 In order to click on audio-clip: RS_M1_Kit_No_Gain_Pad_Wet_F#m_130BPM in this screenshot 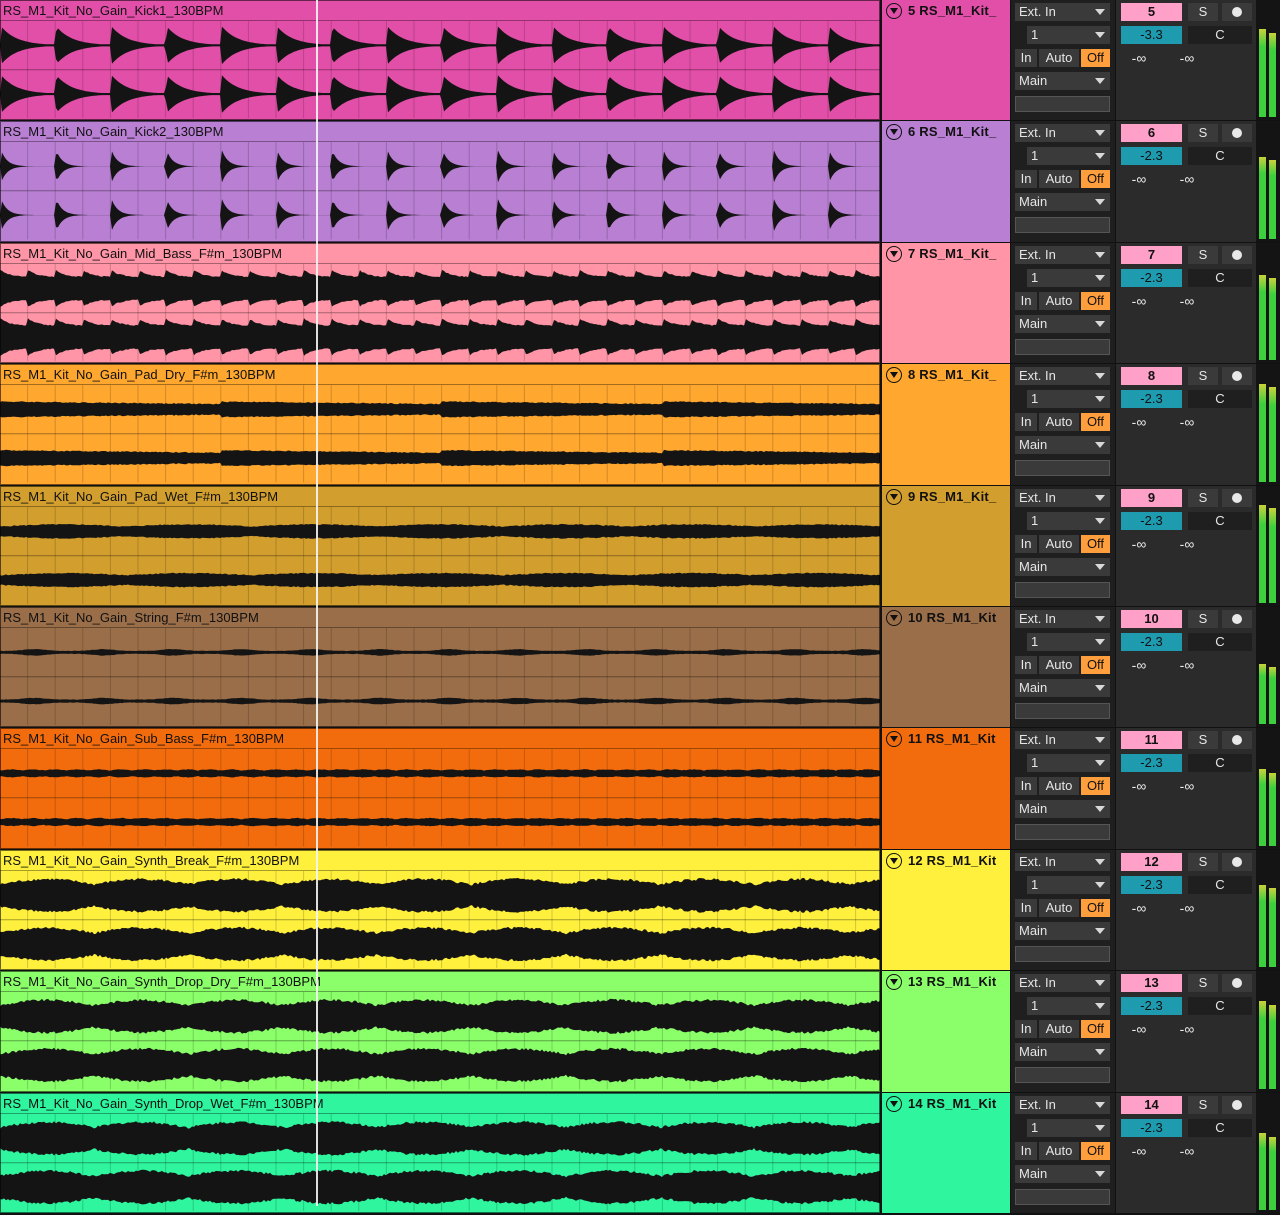, I will do `click(440, 545)`.